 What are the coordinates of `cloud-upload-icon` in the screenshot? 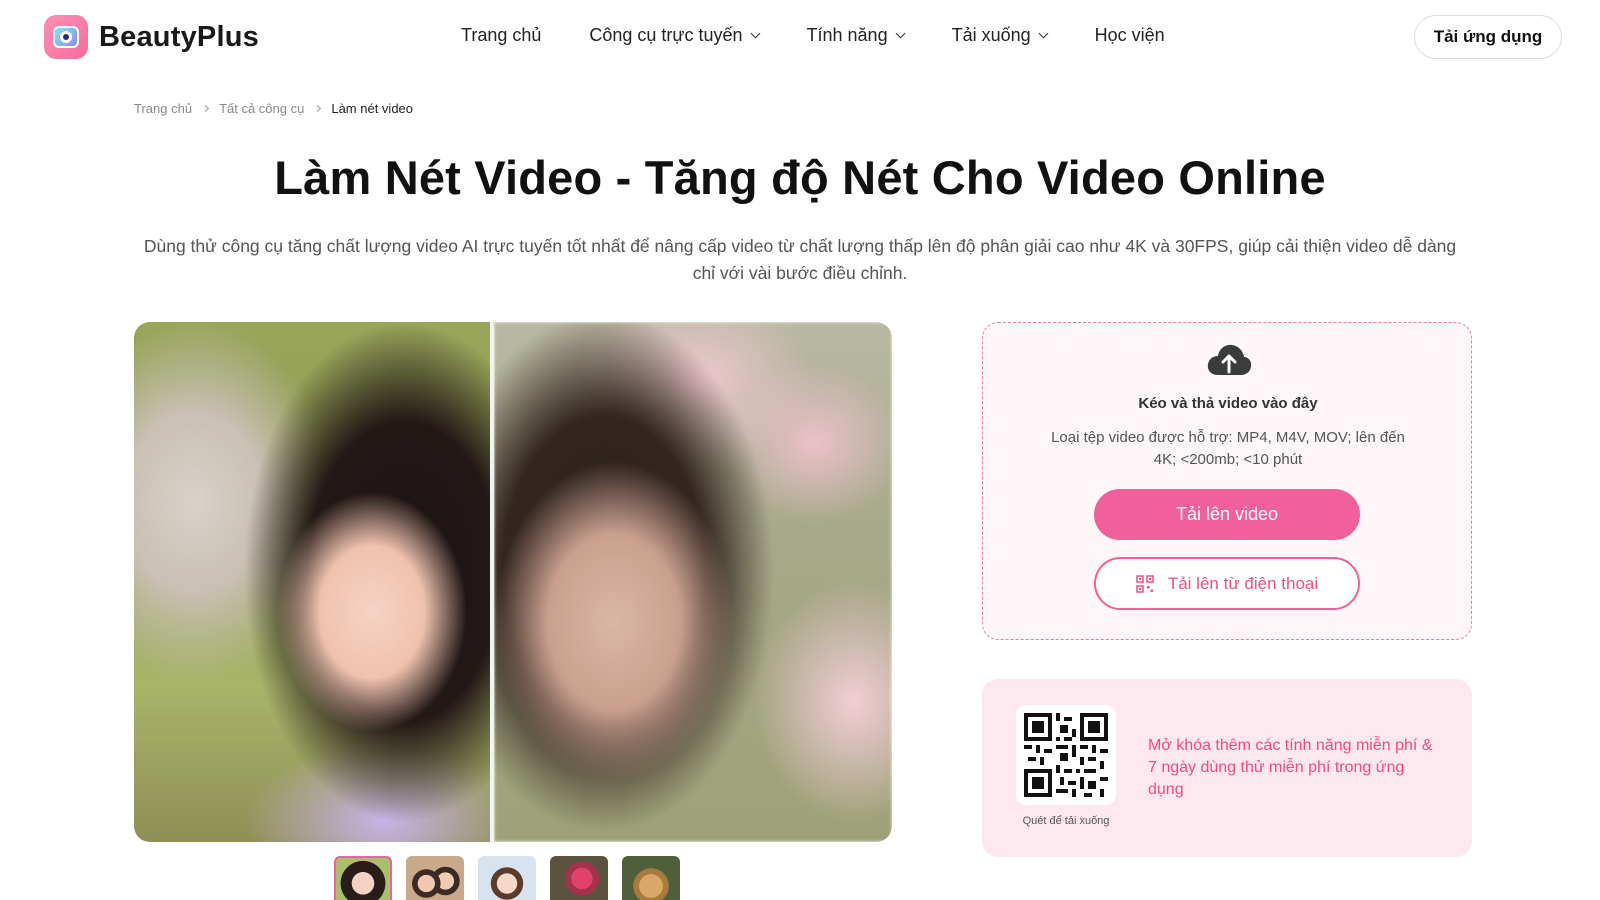 It's located at (1229, 359).